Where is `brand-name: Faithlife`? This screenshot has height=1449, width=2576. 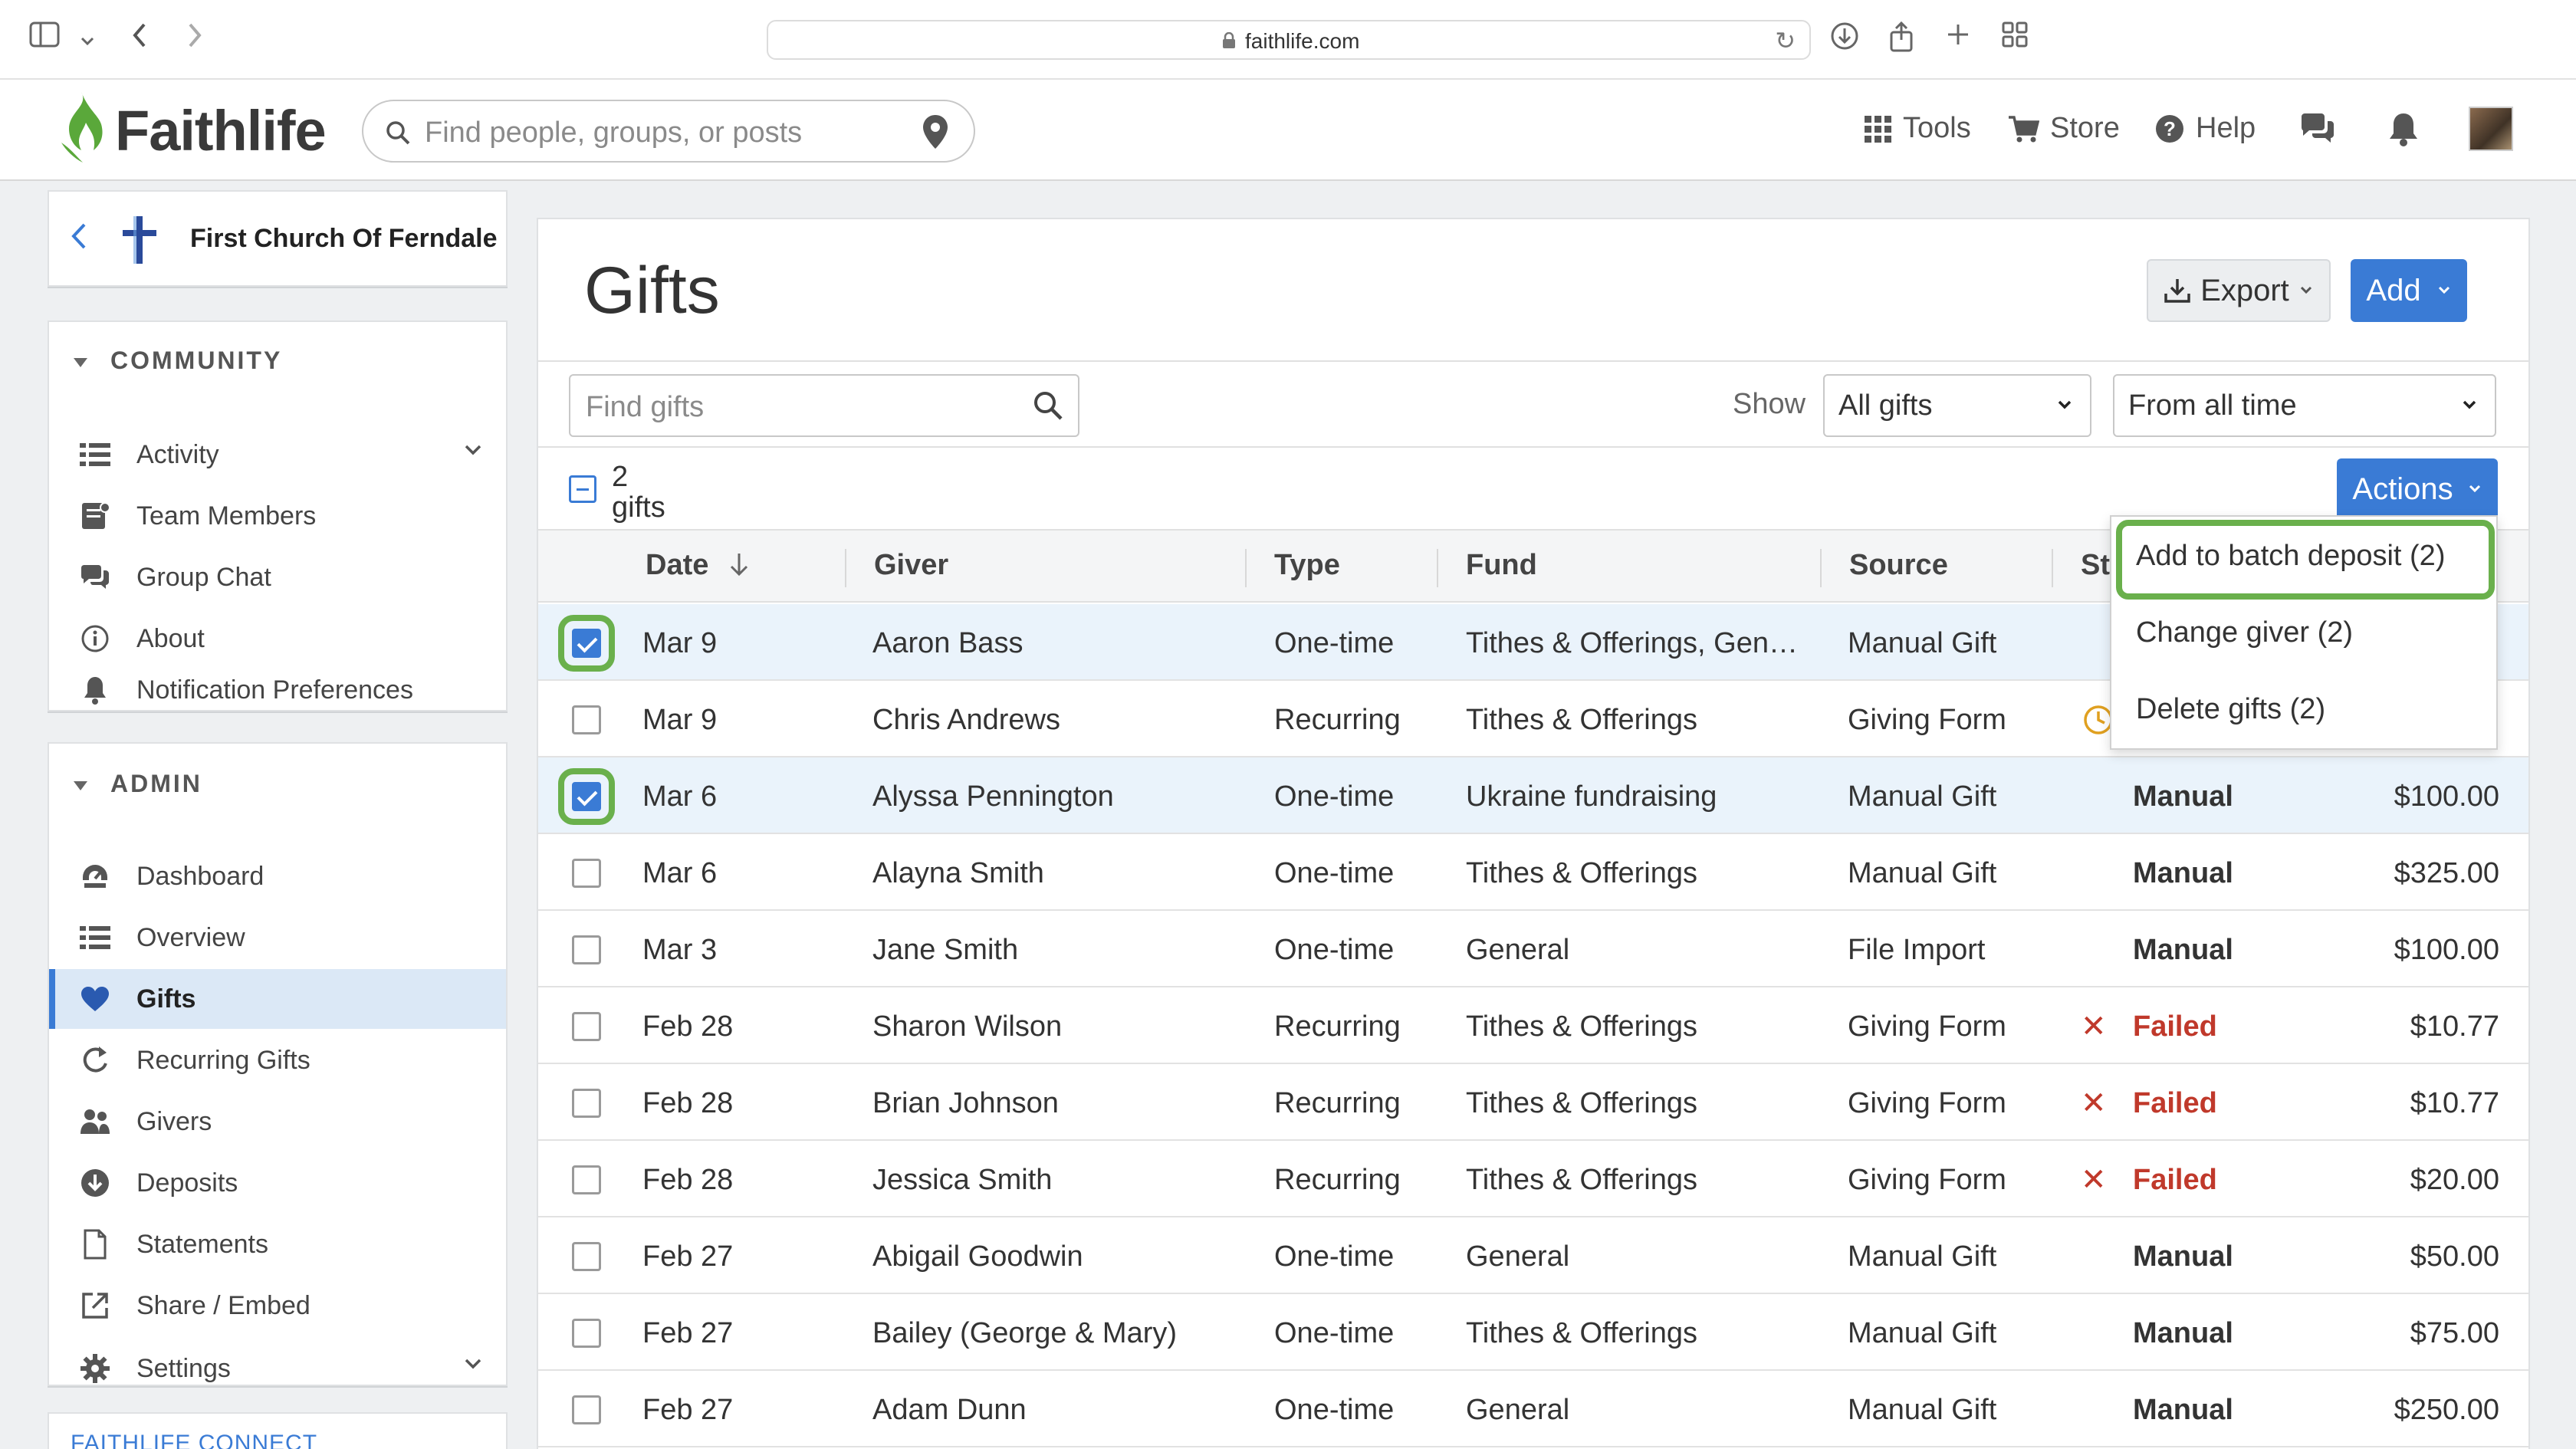
brand-name: Faithlife is located at coordinates (221, 131).